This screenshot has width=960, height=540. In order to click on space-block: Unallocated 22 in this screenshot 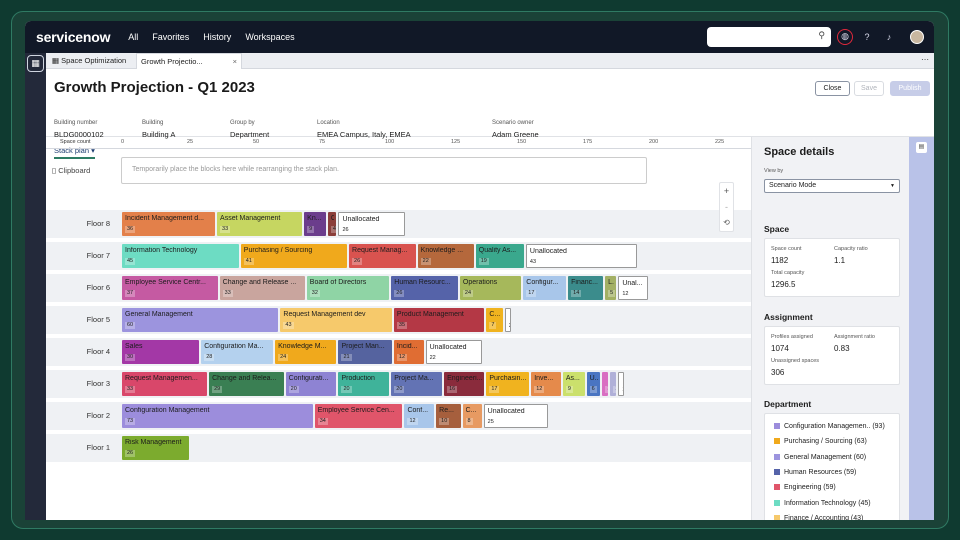, I will do `click(453, 352)`.